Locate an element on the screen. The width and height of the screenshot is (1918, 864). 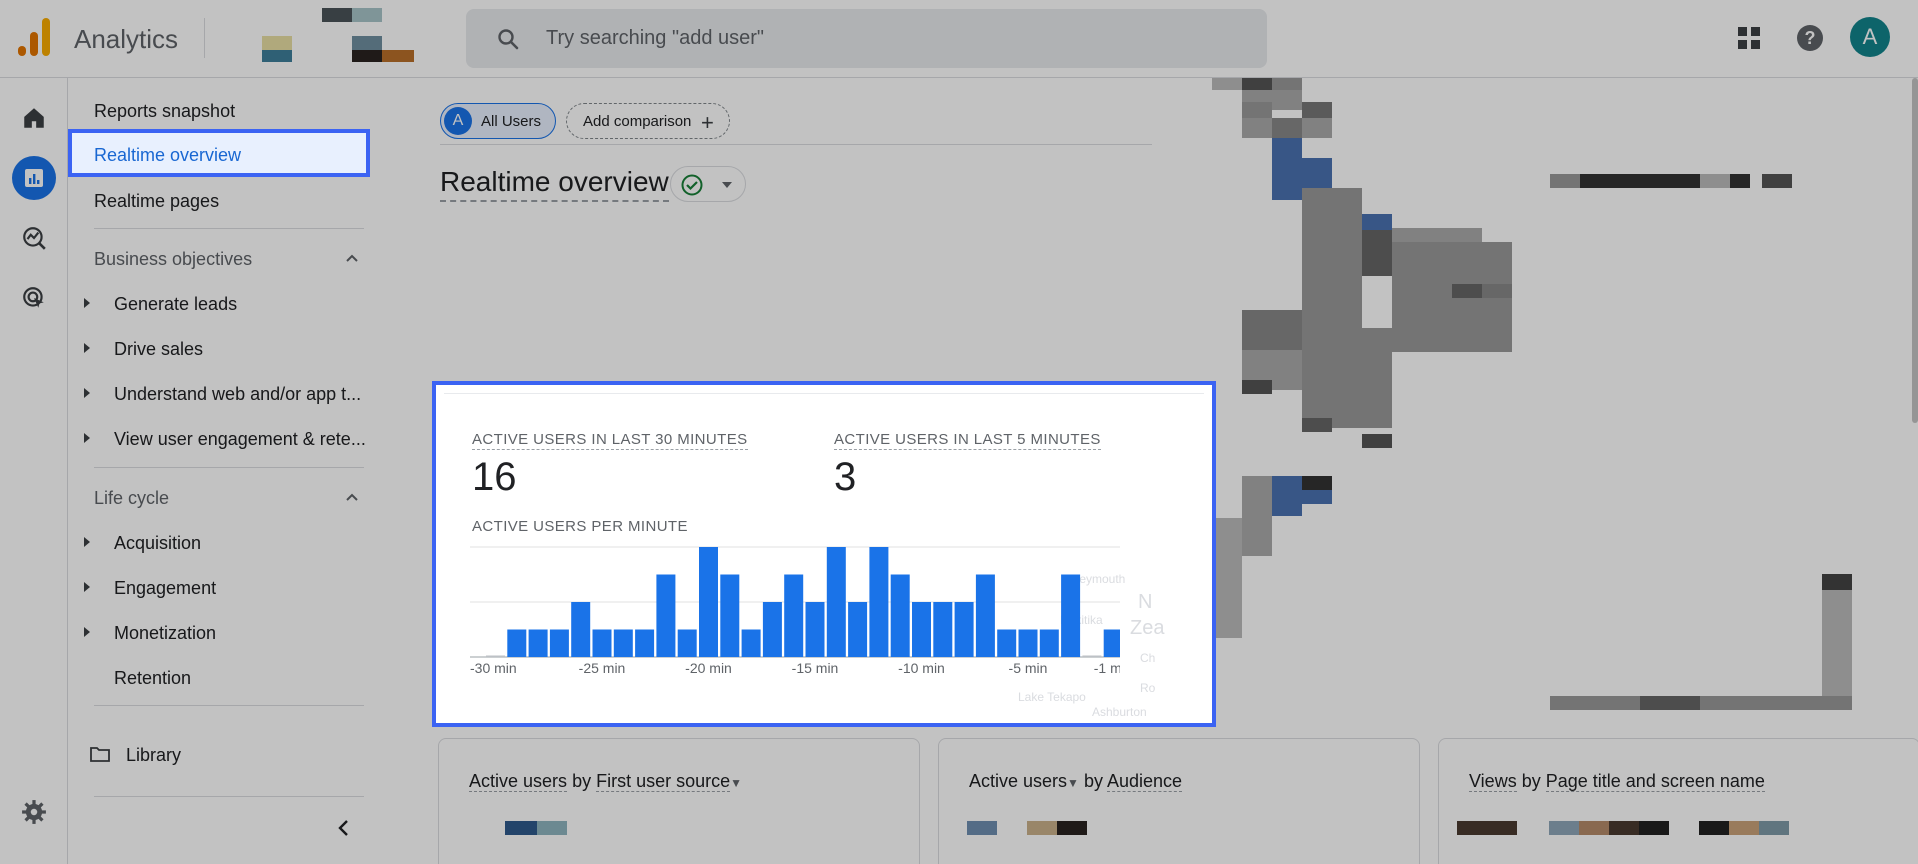
avatar: A is located at coordinates (1870, 37).